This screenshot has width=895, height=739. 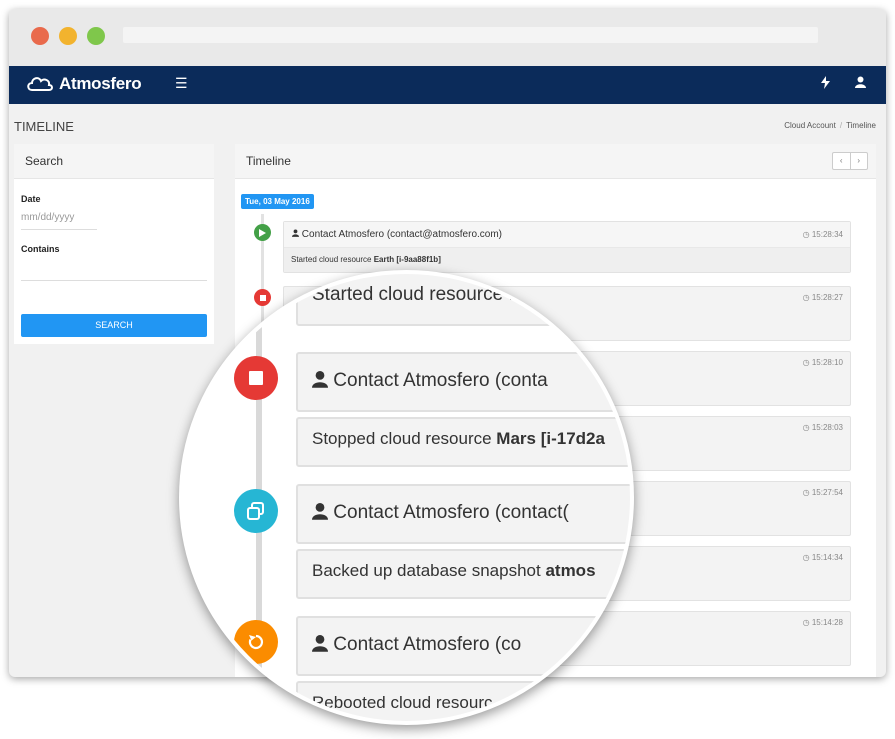 What do you see at coordinates (822, 362) in the screenshot?
I see `item-time: ◷ 15:28:10` at bounding box center [822, 362].